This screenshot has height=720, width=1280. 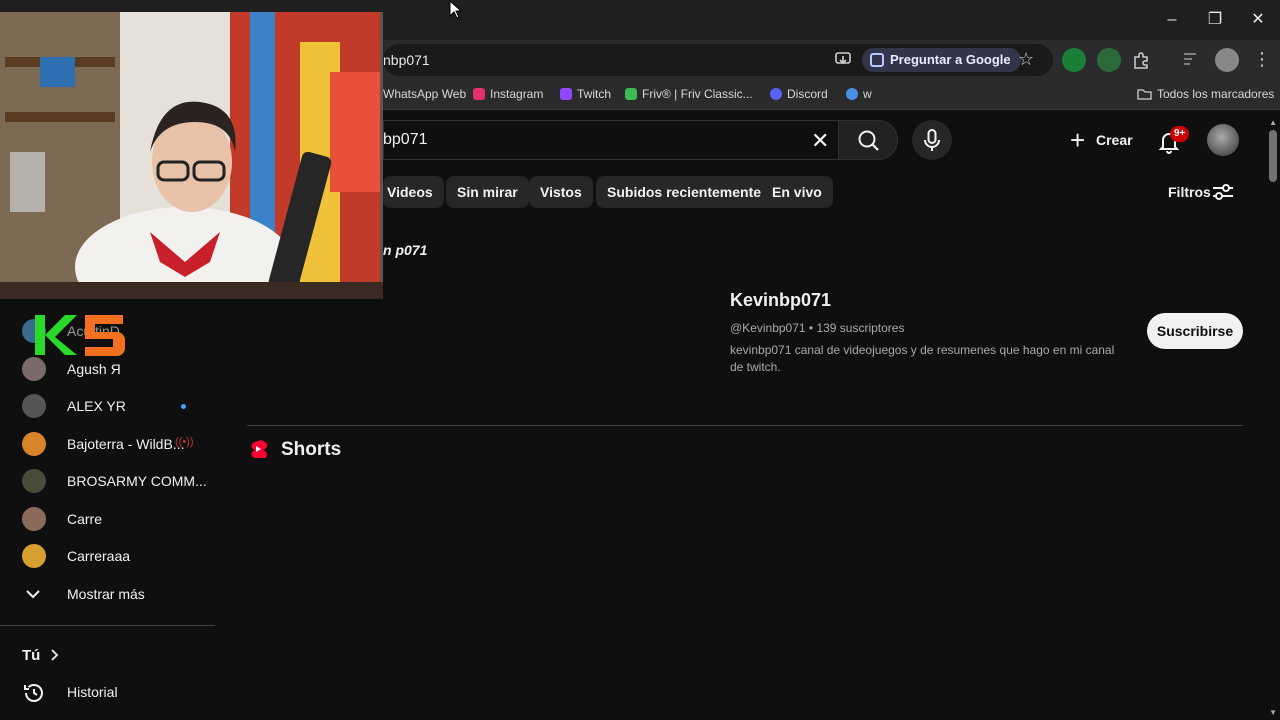 I want to click on minimize-icon: –, so click(x=1172, y=20).